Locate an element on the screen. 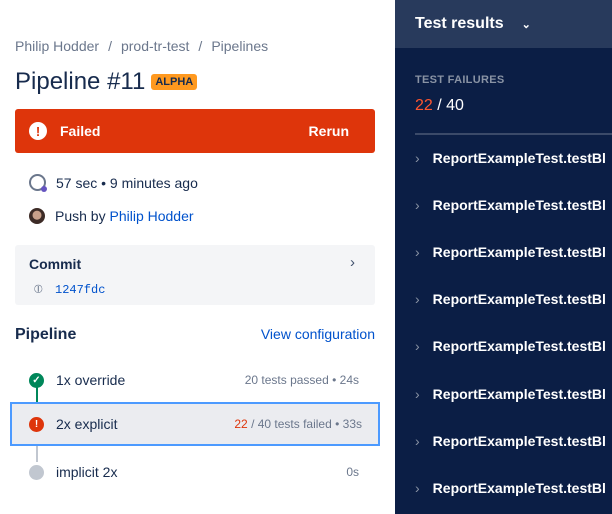 This screenshot has width=612, height=514. chevron-down-icon: ⌄ is located at coordinates (526, 24).